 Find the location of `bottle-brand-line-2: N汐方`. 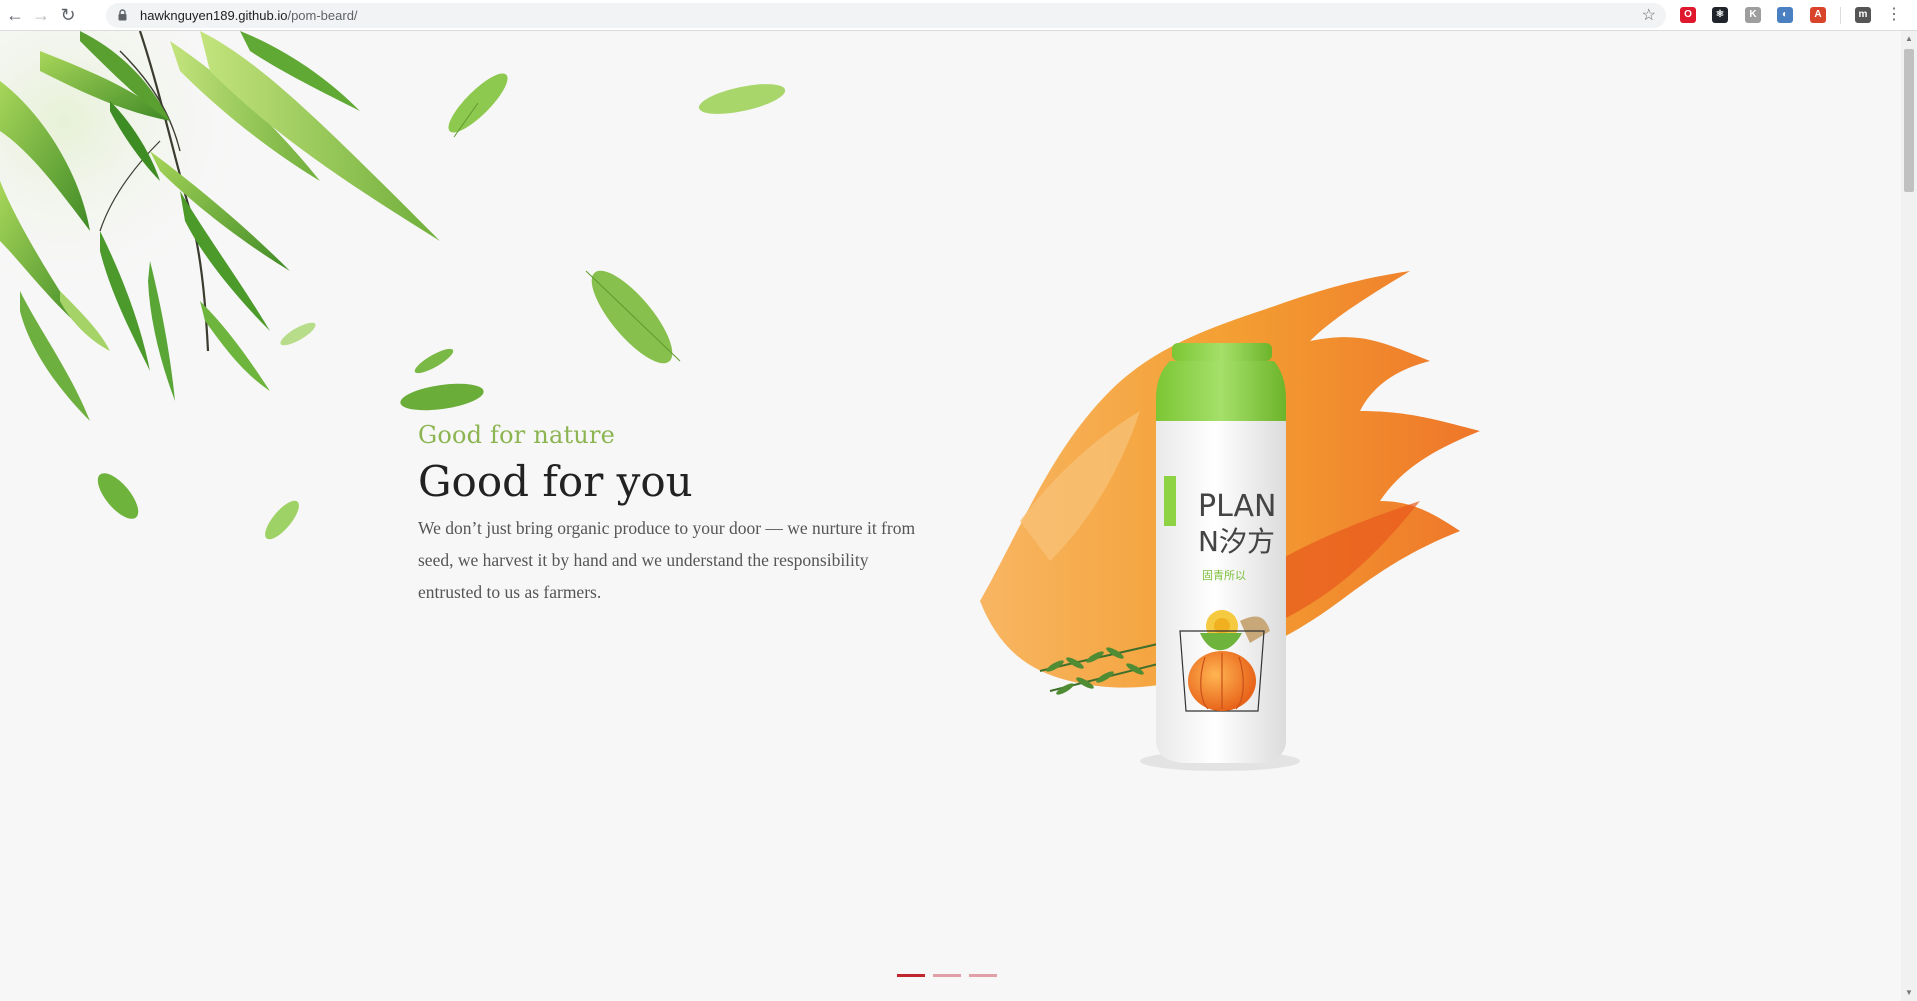

bottle-brand-line-2: N汐方 is located at coordinates (1236, 541).